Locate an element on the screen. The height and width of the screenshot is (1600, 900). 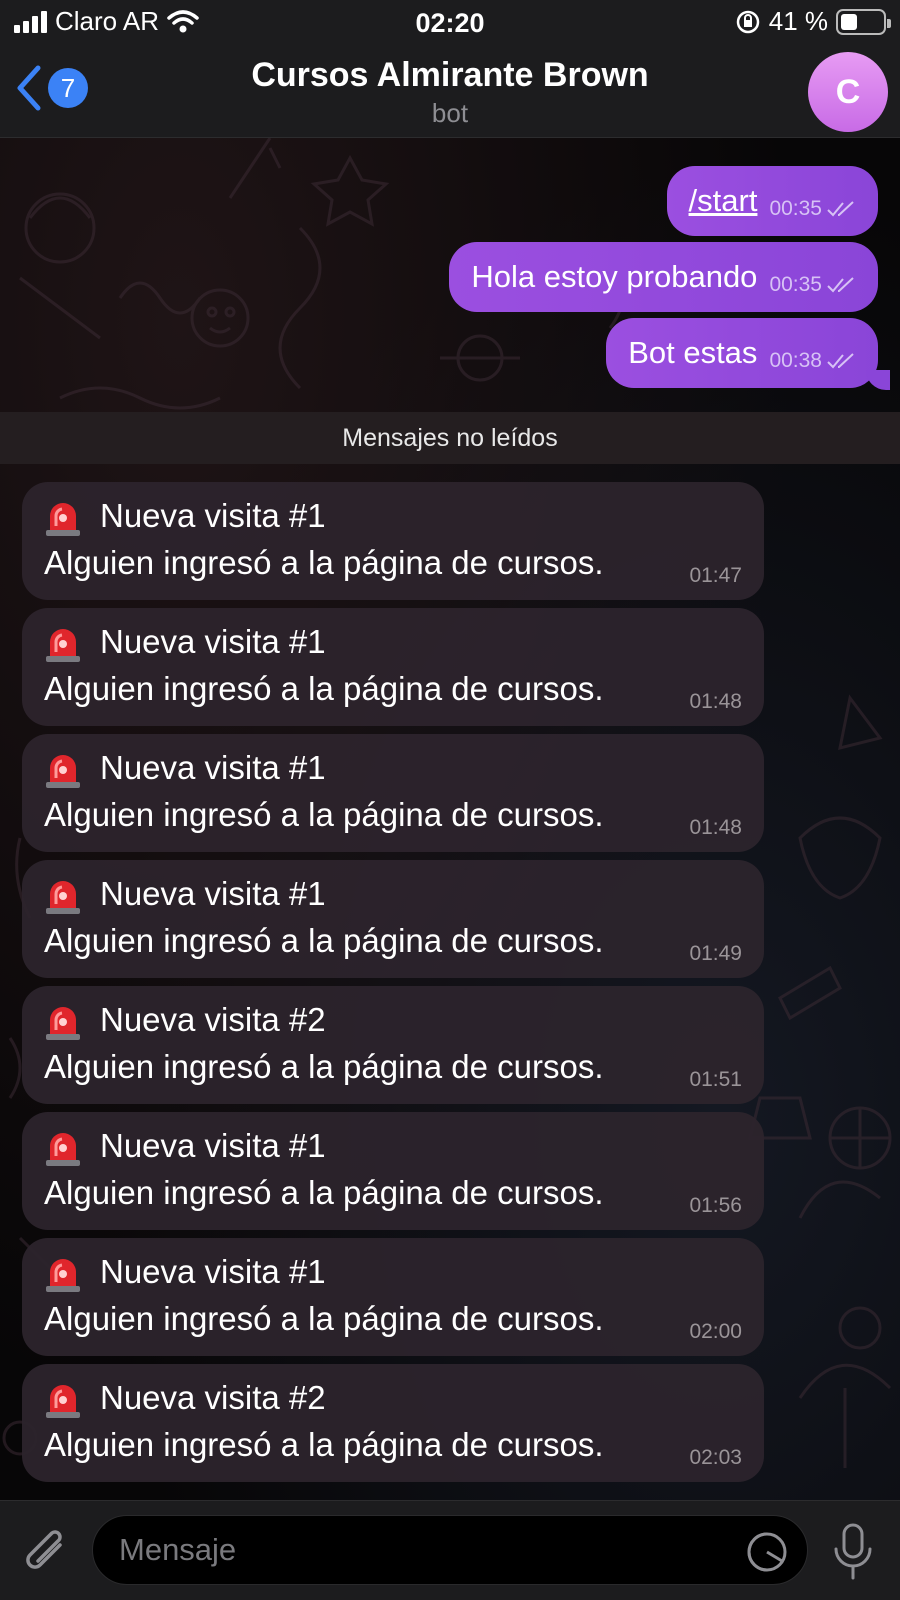
message-text: /start is located at coordinates (723, 201).